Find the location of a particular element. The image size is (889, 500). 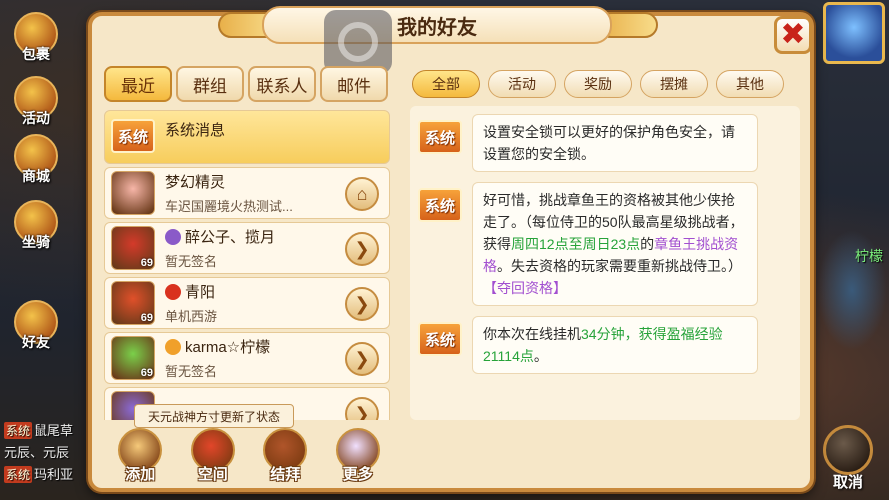

contact-row: 69 karma☆柠檬 暂无签名 ❯ is located at coordinates (247, 358).